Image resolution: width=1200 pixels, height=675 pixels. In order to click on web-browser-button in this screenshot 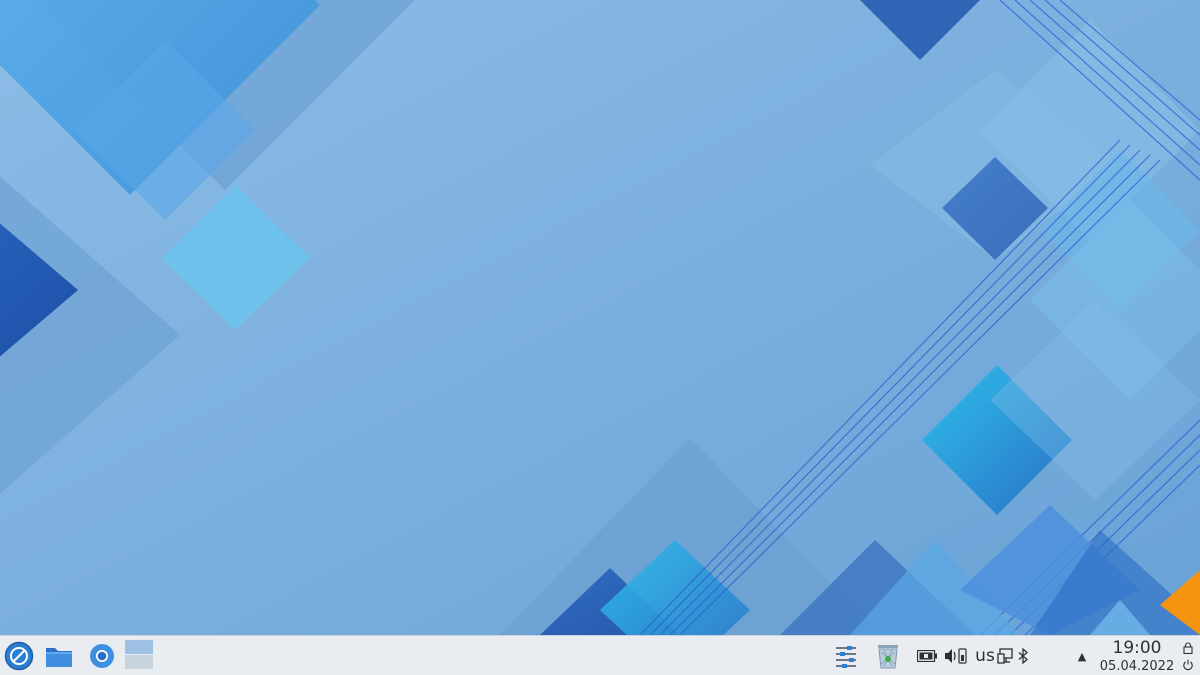, I will do `click(102, 656)`.